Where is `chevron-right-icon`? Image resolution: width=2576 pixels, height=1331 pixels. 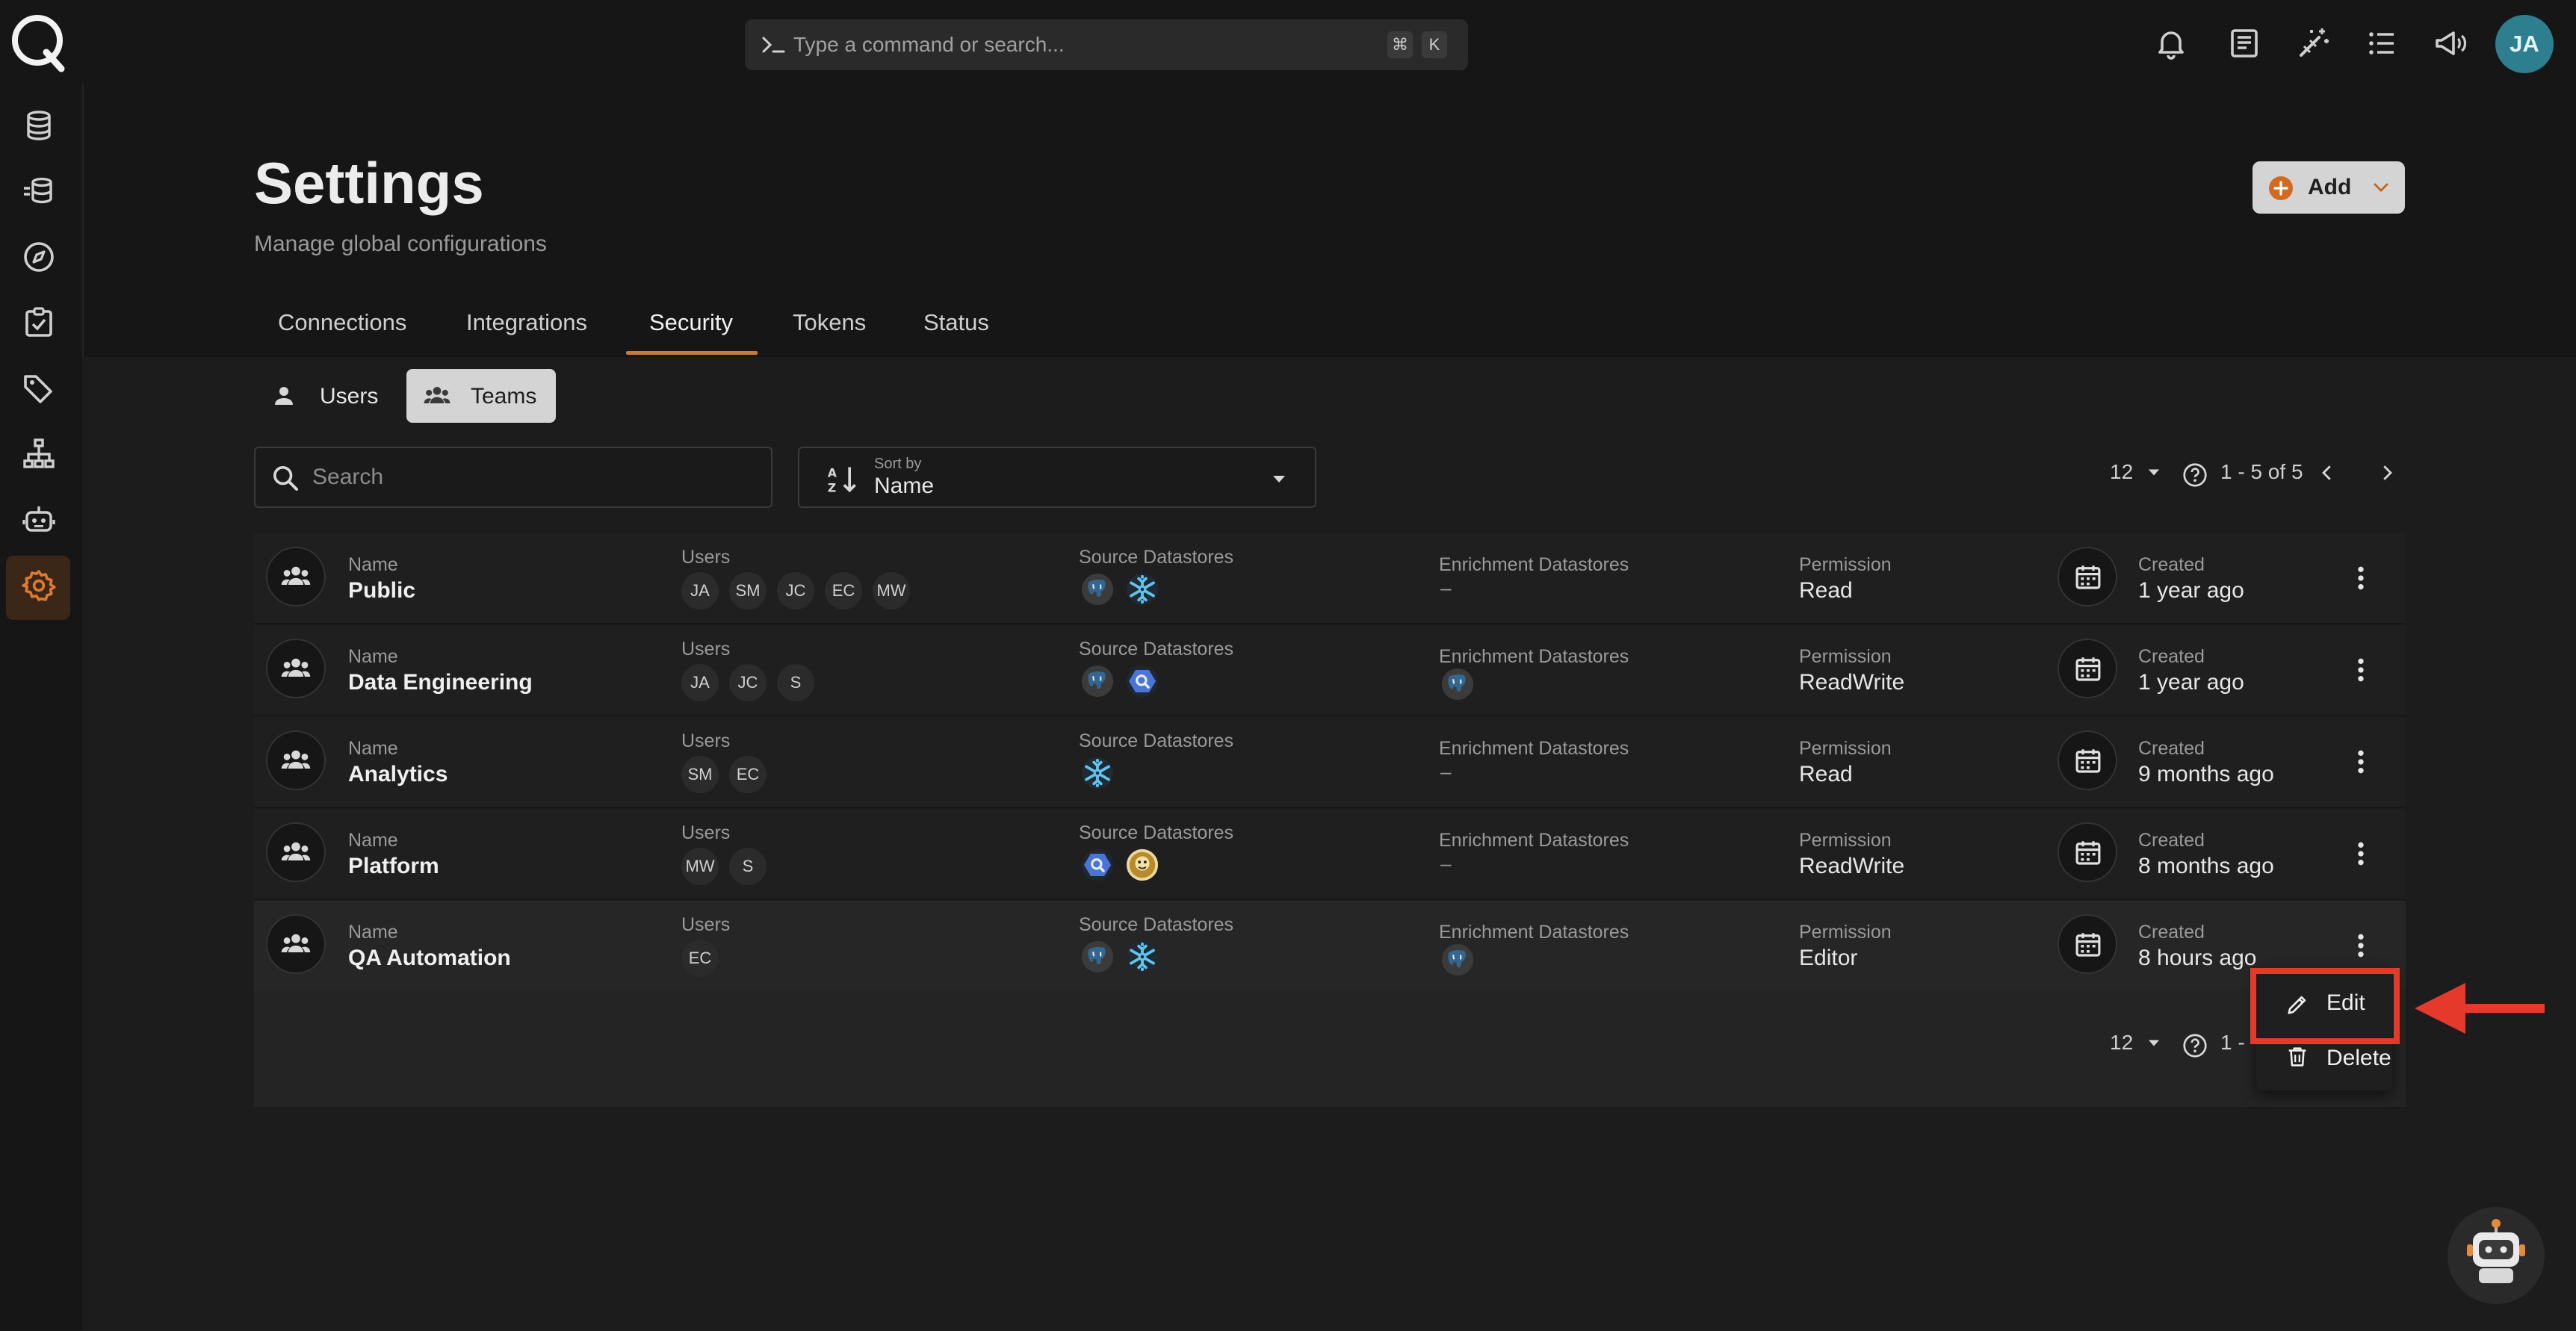 chevron-right-icon is located at coordinates (2387, 472).